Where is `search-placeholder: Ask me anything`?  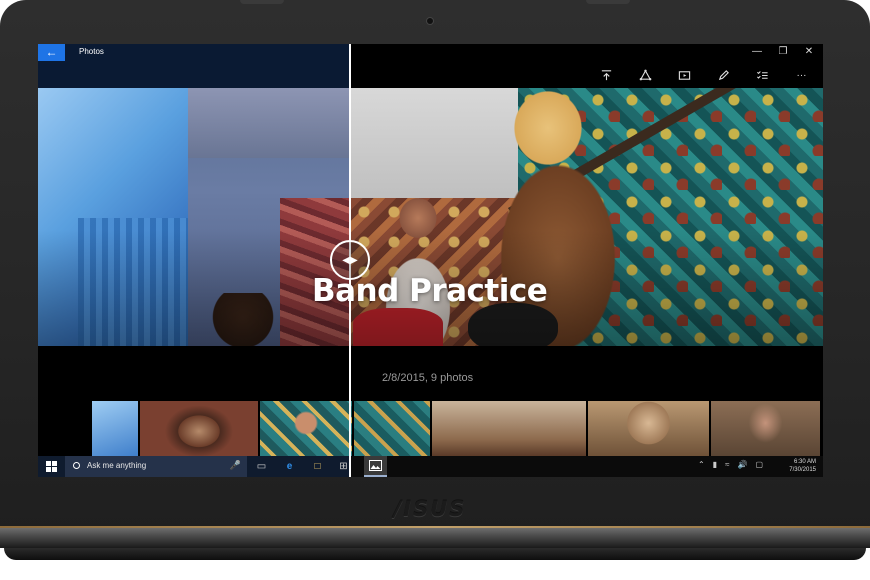
search-placeholder: Ask me anything is located at coordinates (117, 465).